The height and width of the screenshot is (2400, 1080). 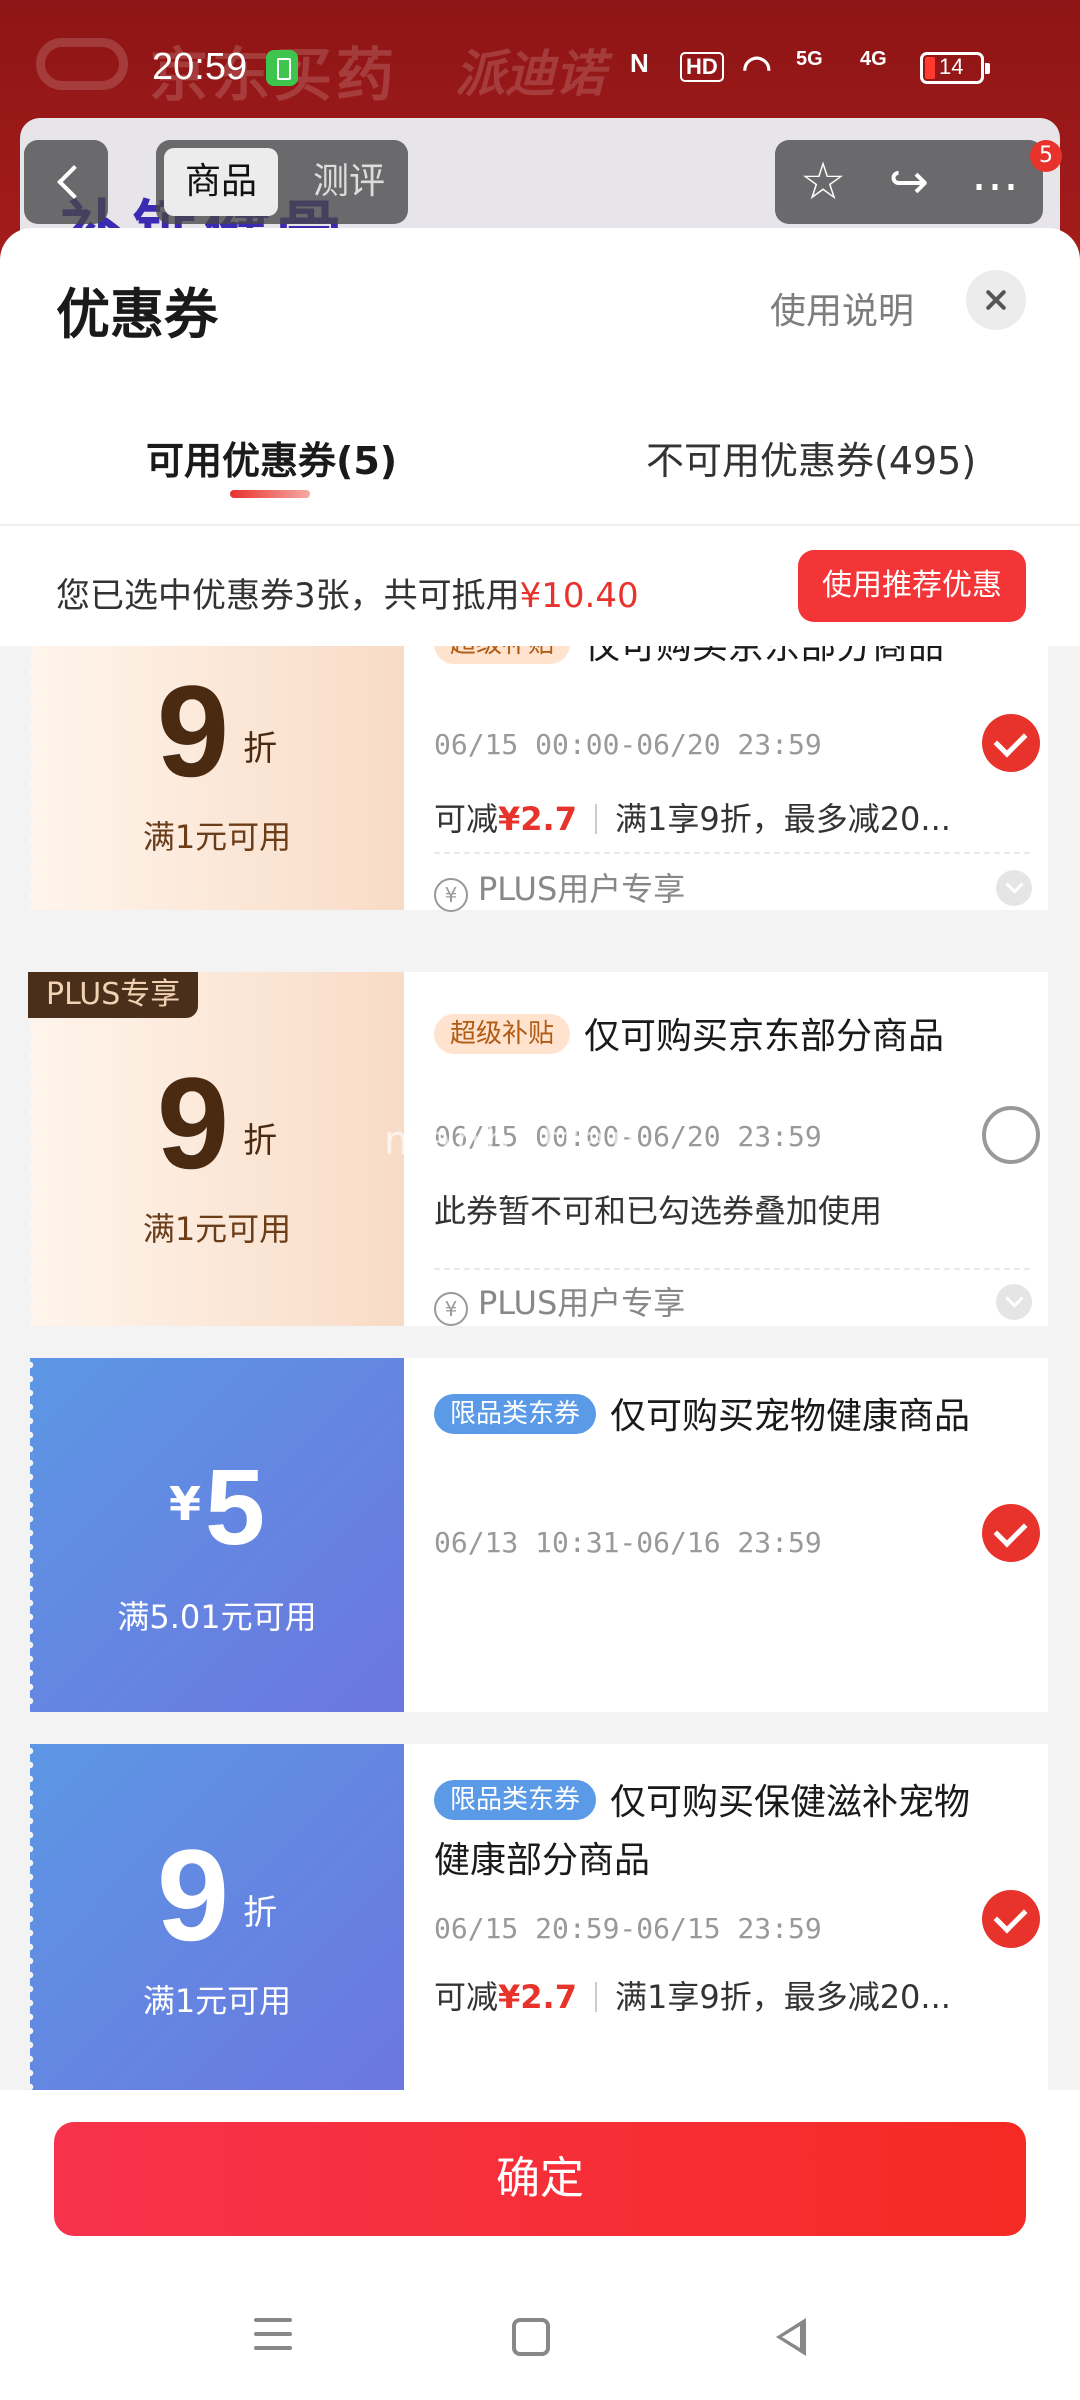 I want to click on star-icon: ☆, so click(x=823, y=182).